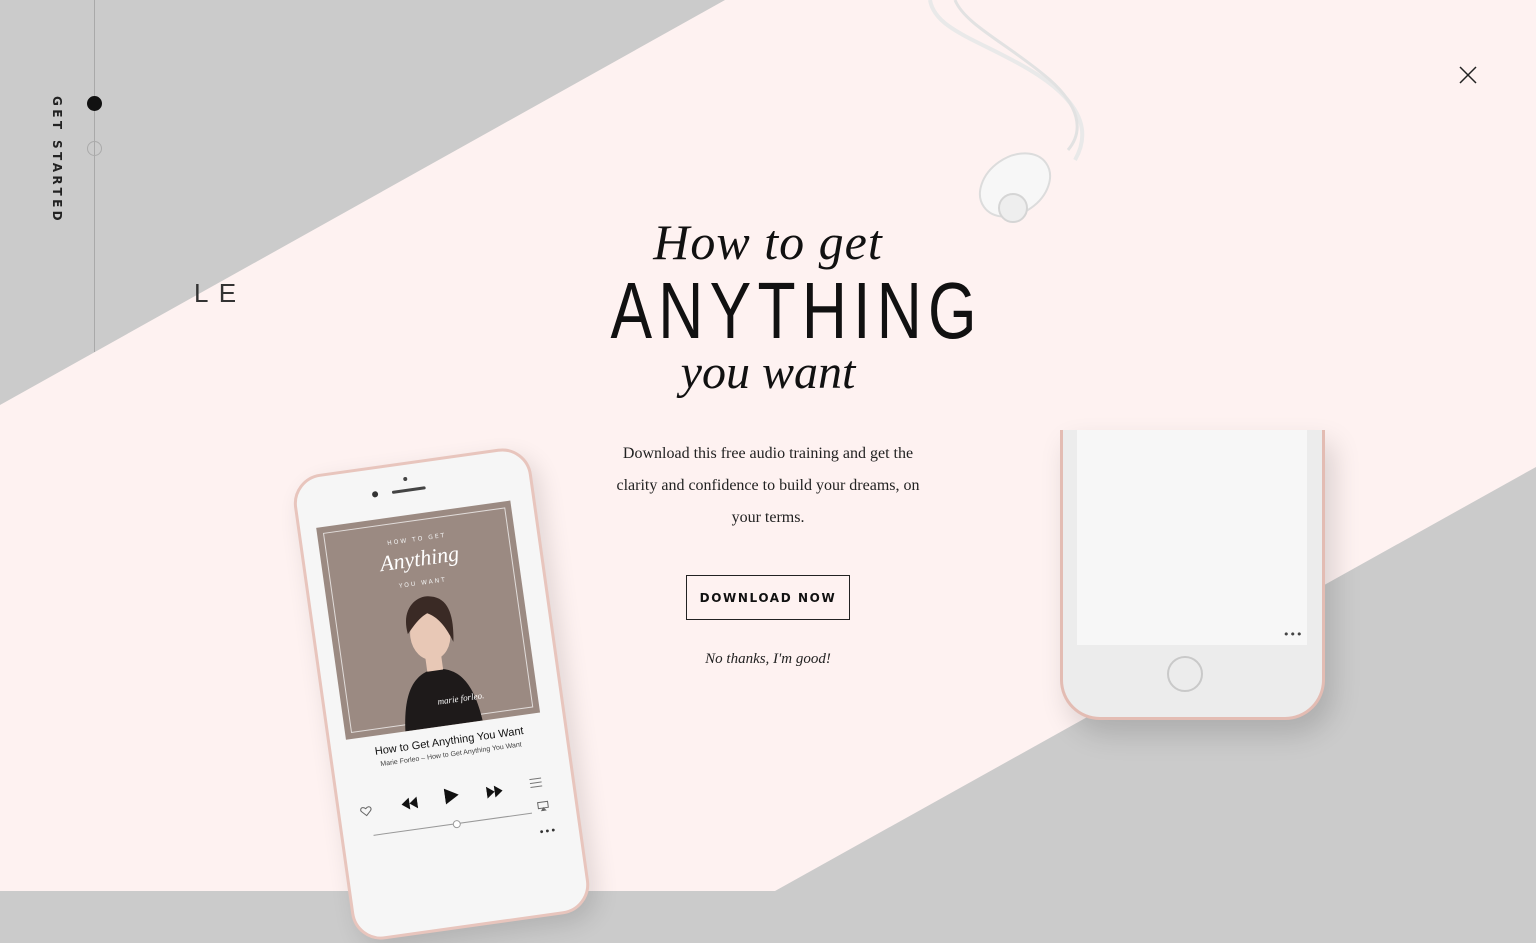  Describe the element at coordinates (796, 310) in the screenshot. I see `headline-line2: ANYTHING` at that location.